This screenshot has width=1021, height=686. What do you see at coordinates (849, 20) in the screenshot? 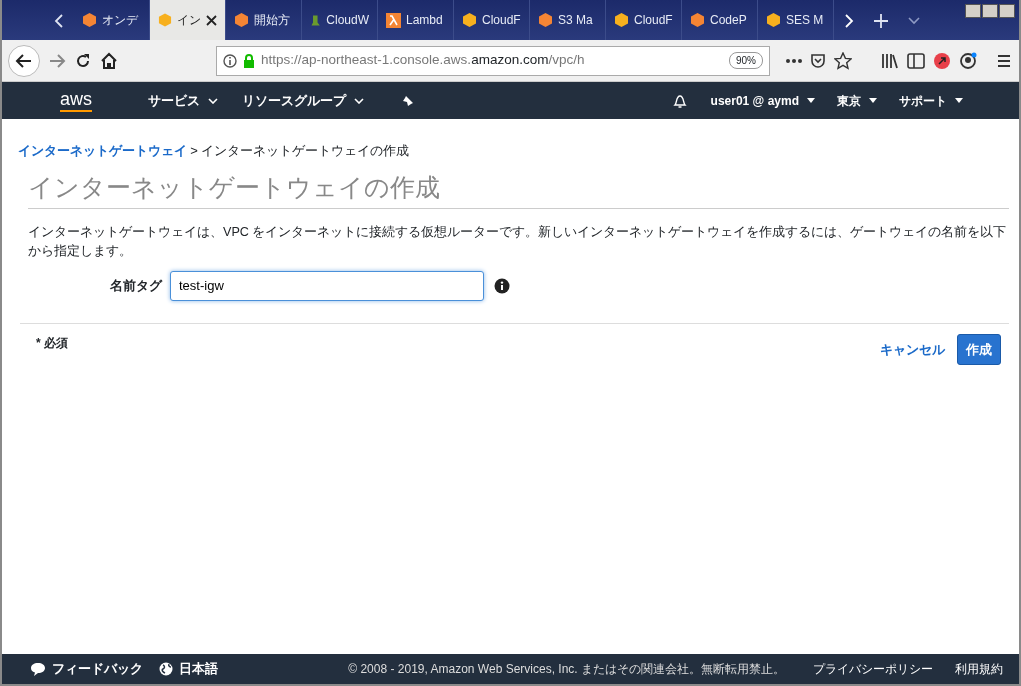
I see `chevron-right-icon` at bounding box center [849, 20].